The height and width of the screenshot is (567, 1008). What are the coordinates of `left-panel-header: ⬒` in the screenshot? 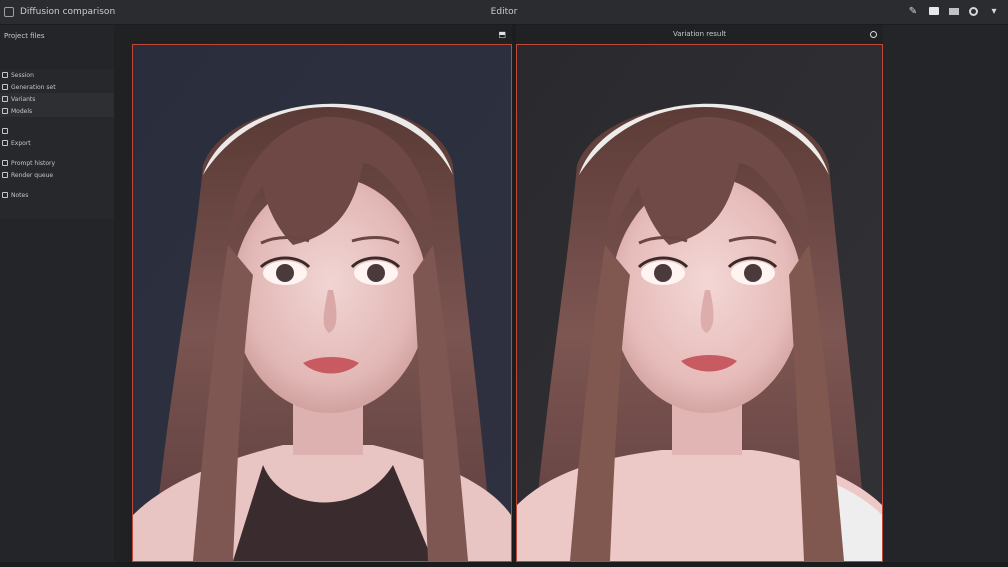 It's located at (322, 34).